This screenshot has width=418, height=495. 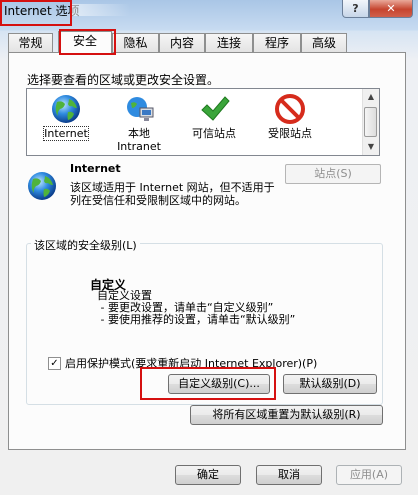 What do you see at coordinates (85, 245) in the screenshot?
I see `security-level-label: 该区域的安全级别(L)` at bounding box center [85, 245].